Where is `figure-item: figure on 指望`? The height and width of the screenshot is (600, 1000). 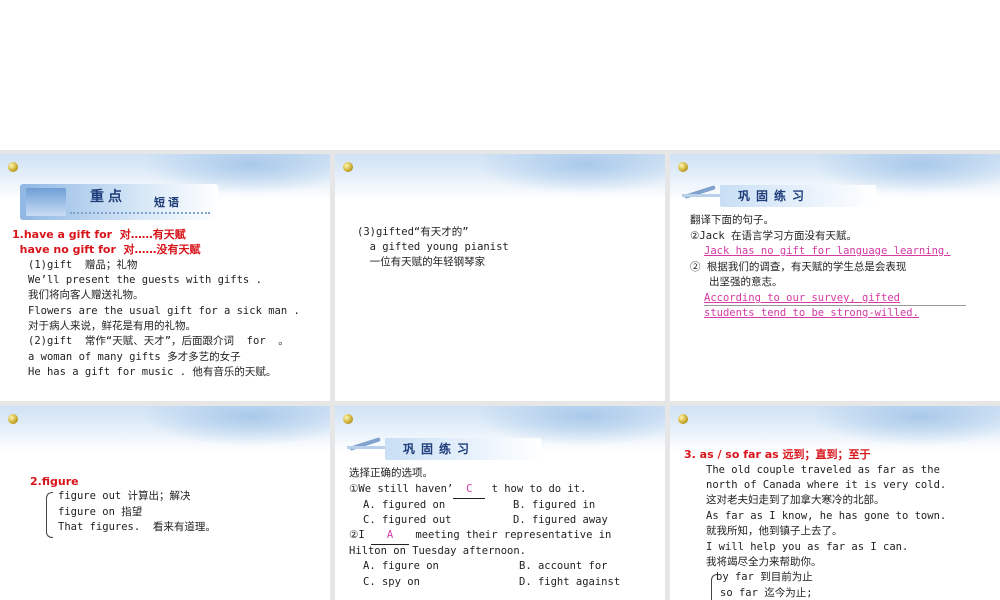
figure-item: figure on 指望 is located at coordinates (100, 512).